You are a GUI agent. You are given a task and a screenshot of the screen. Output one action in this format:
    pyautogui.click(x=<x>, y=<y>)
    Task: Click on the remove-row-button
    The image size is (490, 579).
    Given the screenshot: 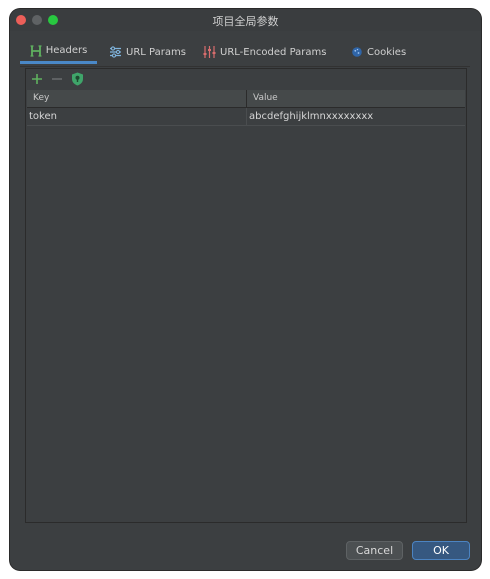 What is the action you would take?
    pyautogui.click(x=57, y=79)
    